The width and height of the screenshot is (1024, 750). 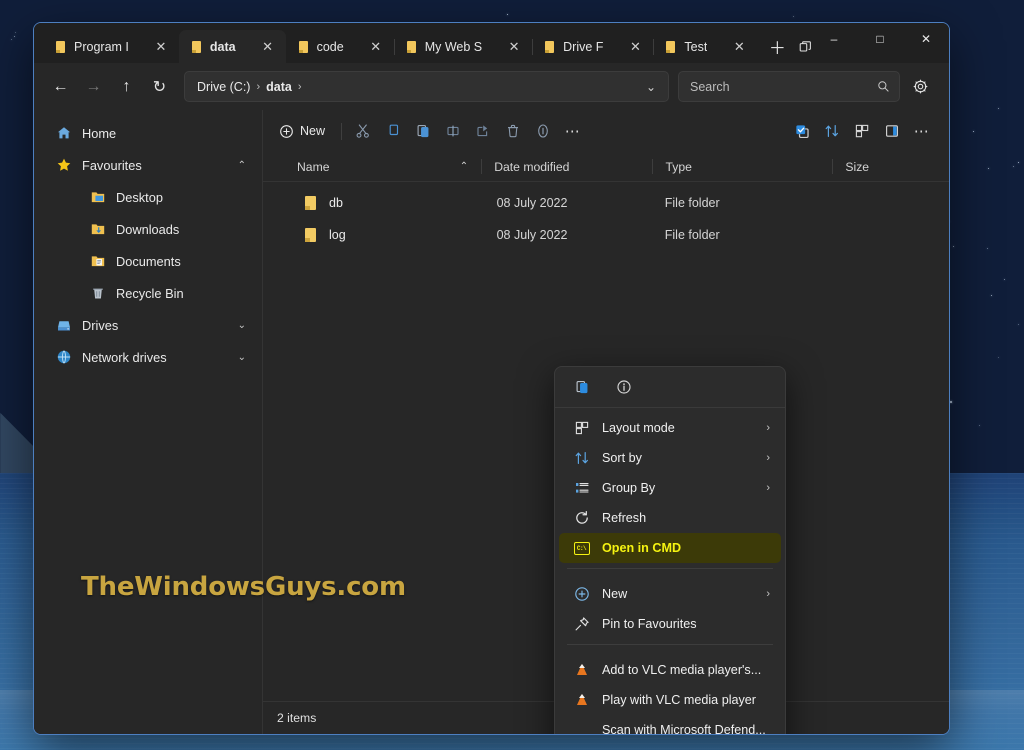 What do you see at coordinates (453, 46) in the screenshot?
I see `tab-label: My Web S` at bounding box center [453, 46].